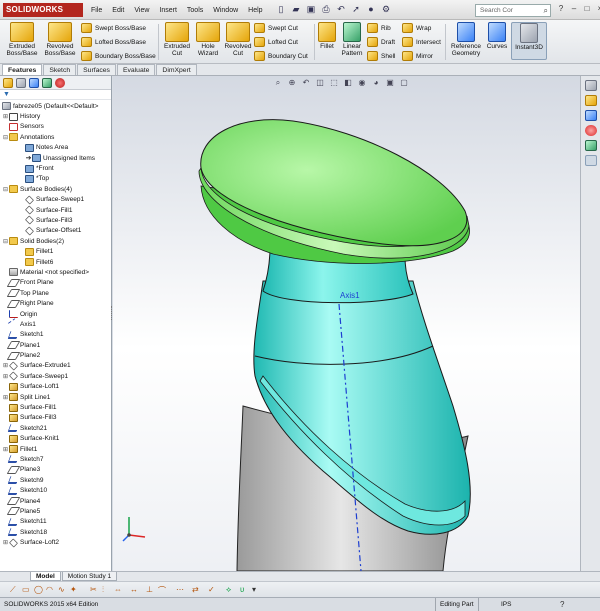  Describe the element at coordinates (546, 10) in the screenshot. I see `search-icon: ⌕` at that location.